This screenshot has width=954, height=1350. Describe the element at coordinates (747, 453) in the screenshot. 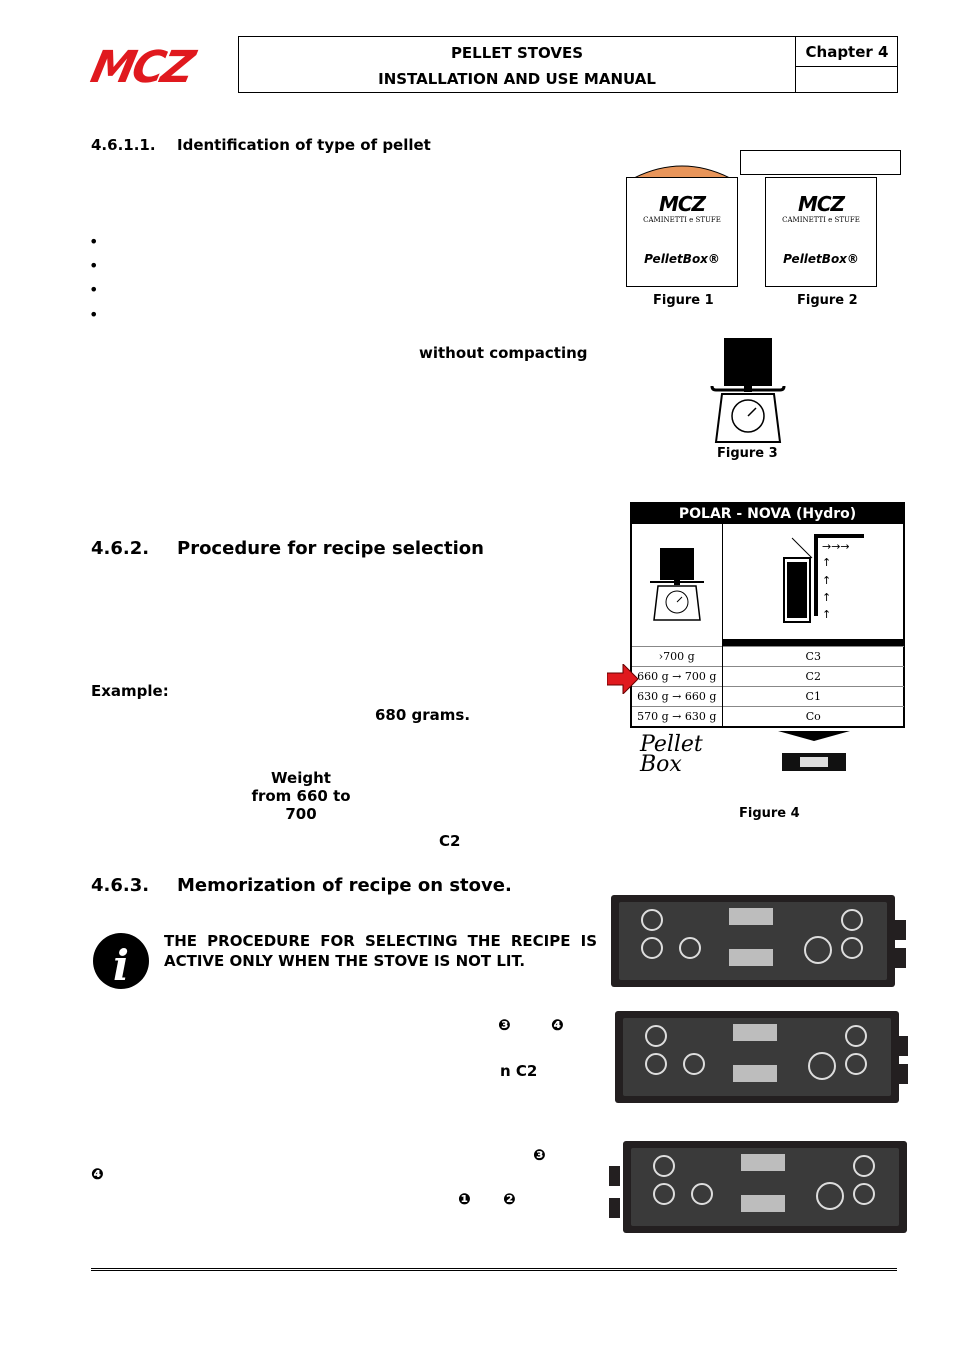

I see `figure-caption: Figure 3` at that location.